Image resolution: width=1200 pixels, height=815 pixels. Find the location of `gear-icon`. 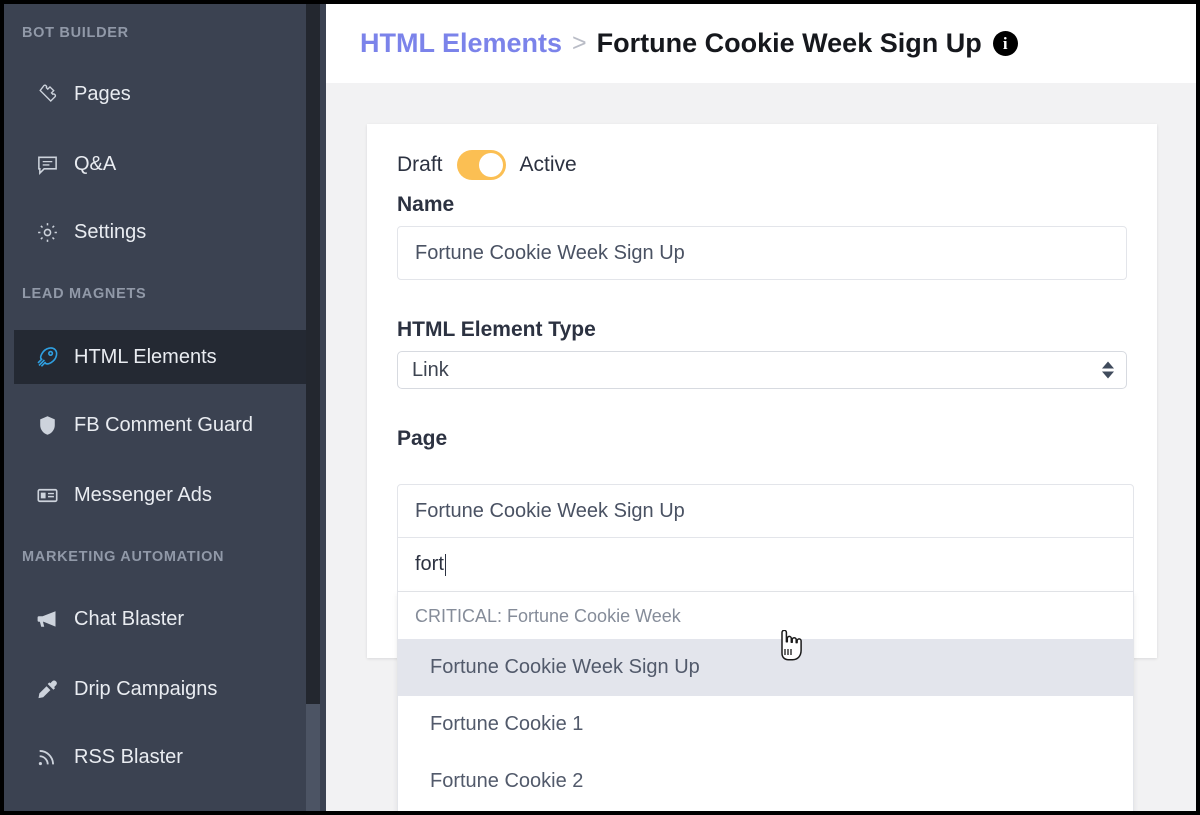

gear-icon is located at coordinates (47, 232).